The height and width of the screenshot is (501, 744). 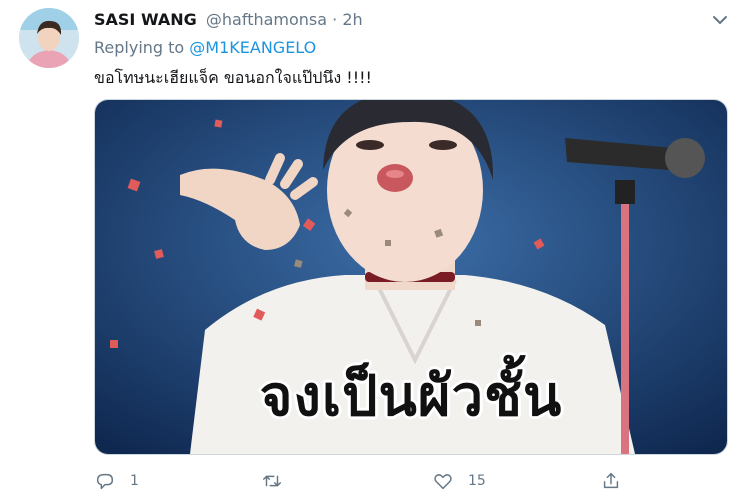 What do you see at coordinates (414, 482) in the screenshot?
I see `action-bar: 1 15` at bounding box center [414, 482].